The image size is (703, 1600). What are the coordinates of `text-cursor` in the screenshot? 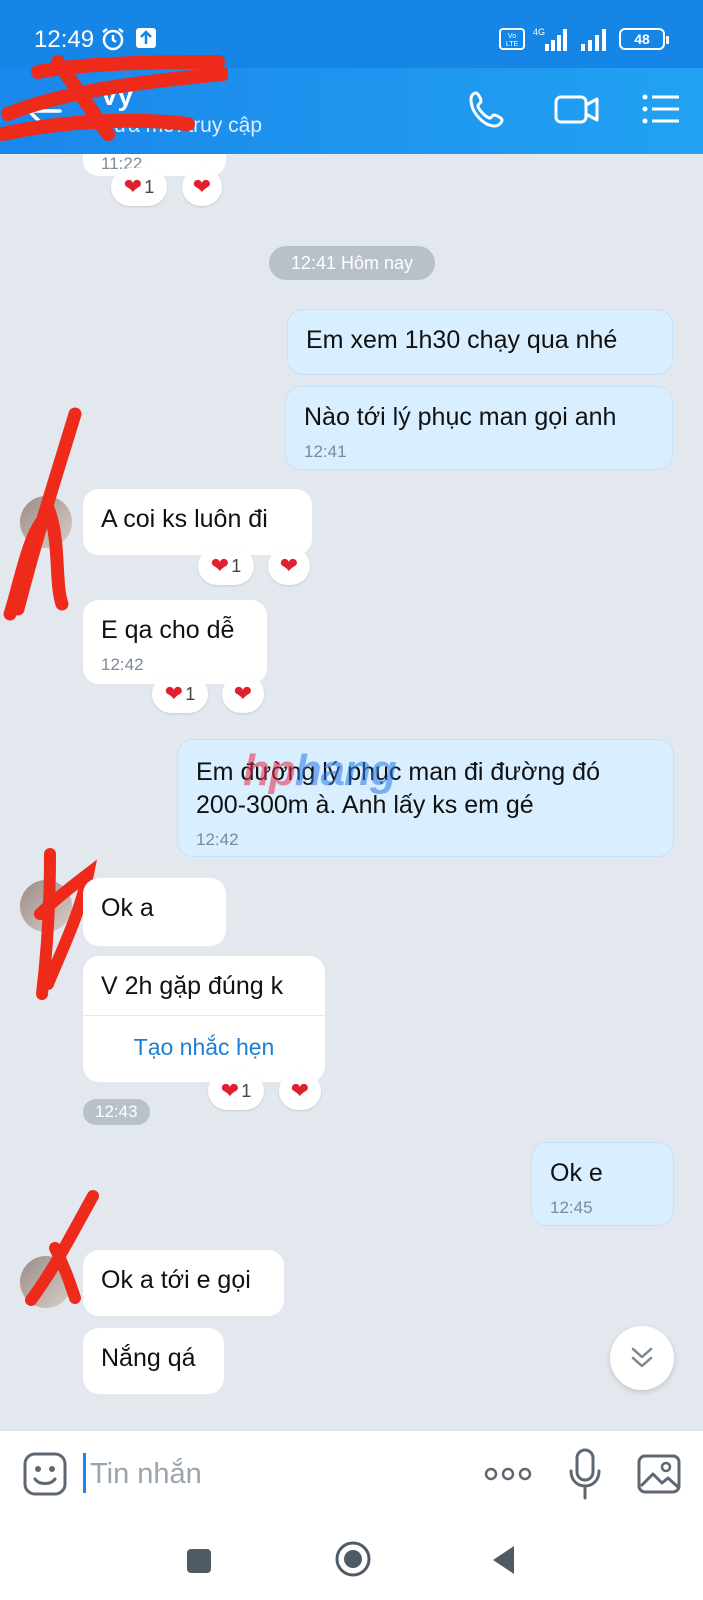 It's located at (84, 1473).